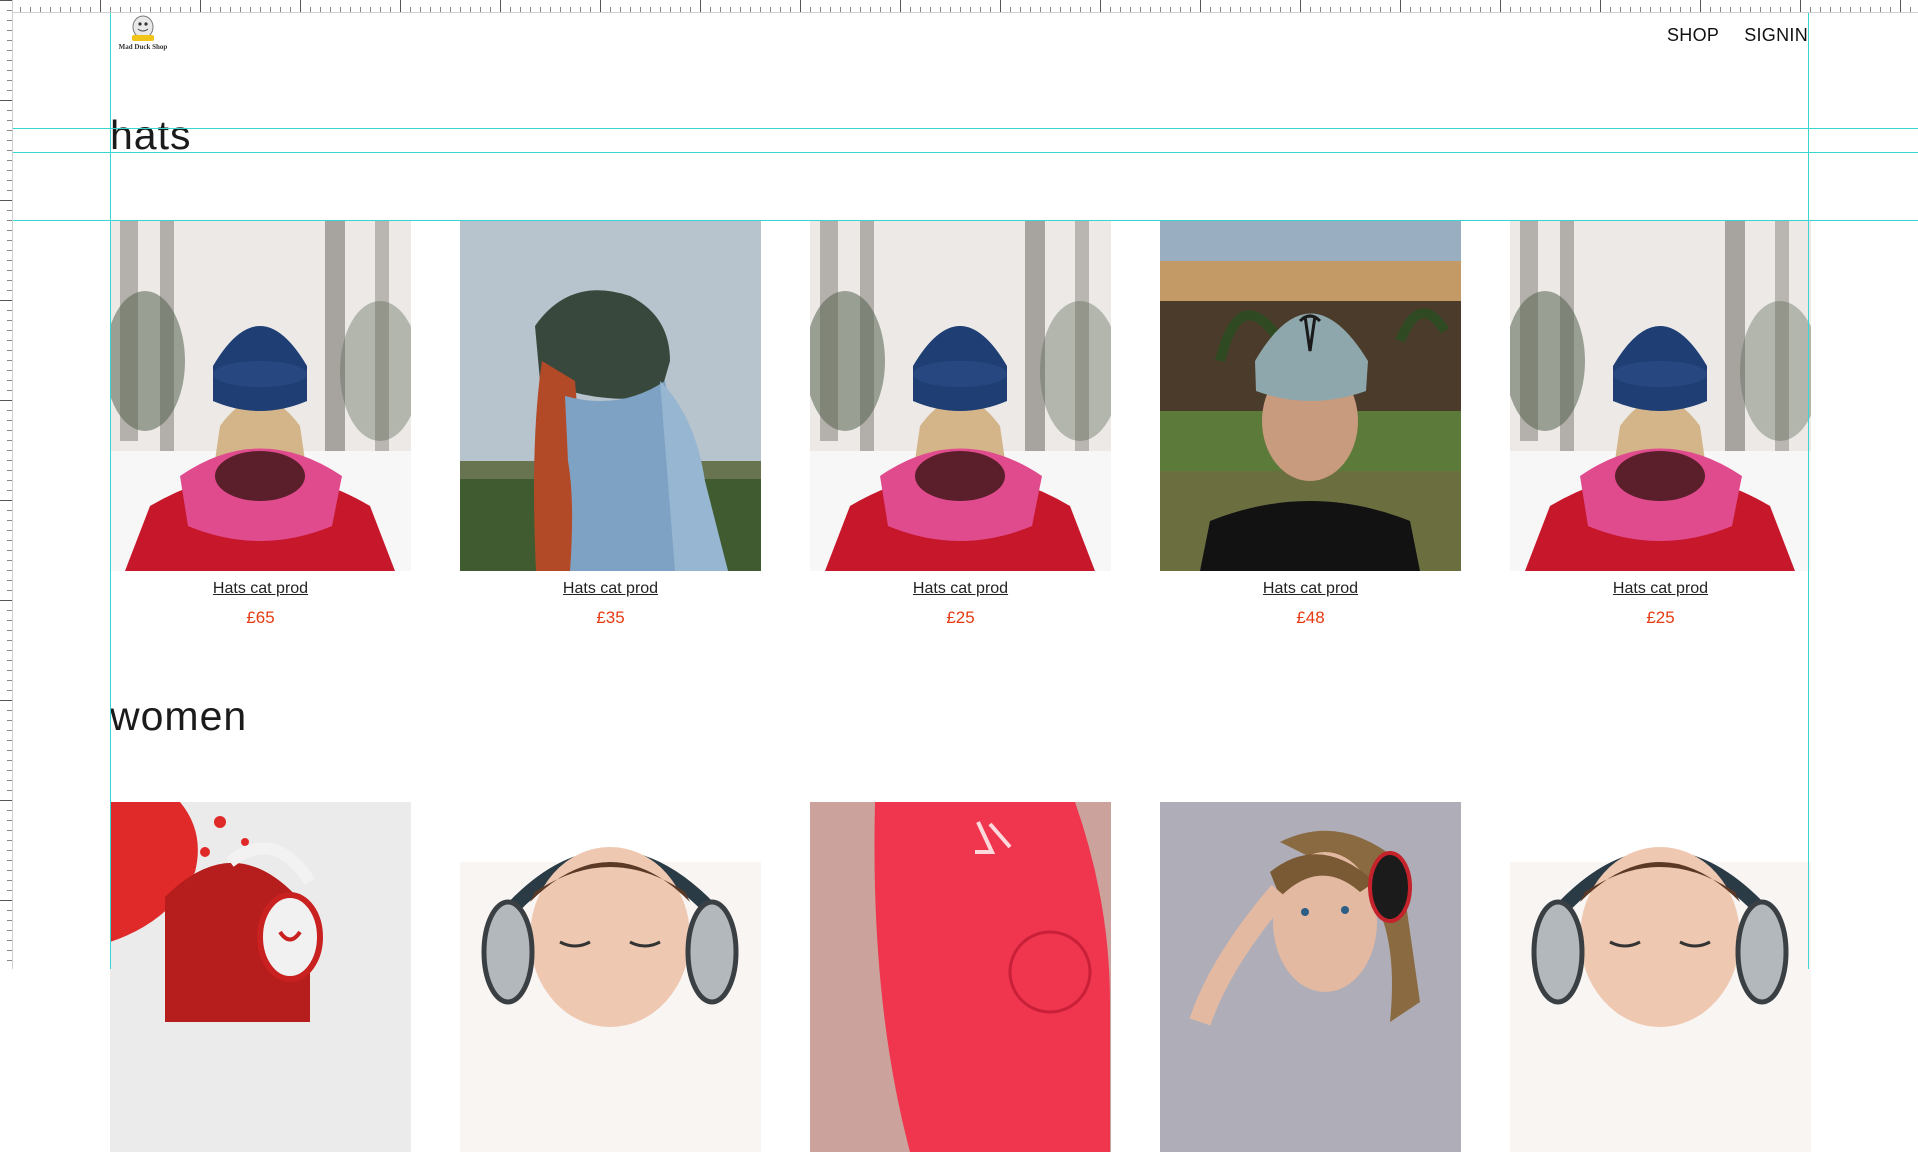 This screenshot has width=1918, height=1152. I want to click on product-image-woman-black-headphones, so click(1310, 977).